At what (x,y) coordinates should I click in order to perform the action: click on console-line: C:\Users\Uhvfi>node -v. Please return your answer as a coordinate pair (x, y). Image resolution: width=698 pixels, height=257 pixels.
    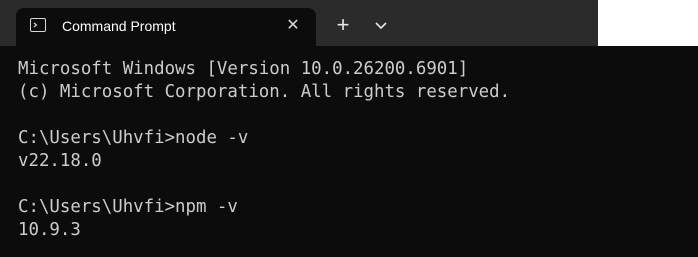
    Looking at the image, I should click on (133, 138).